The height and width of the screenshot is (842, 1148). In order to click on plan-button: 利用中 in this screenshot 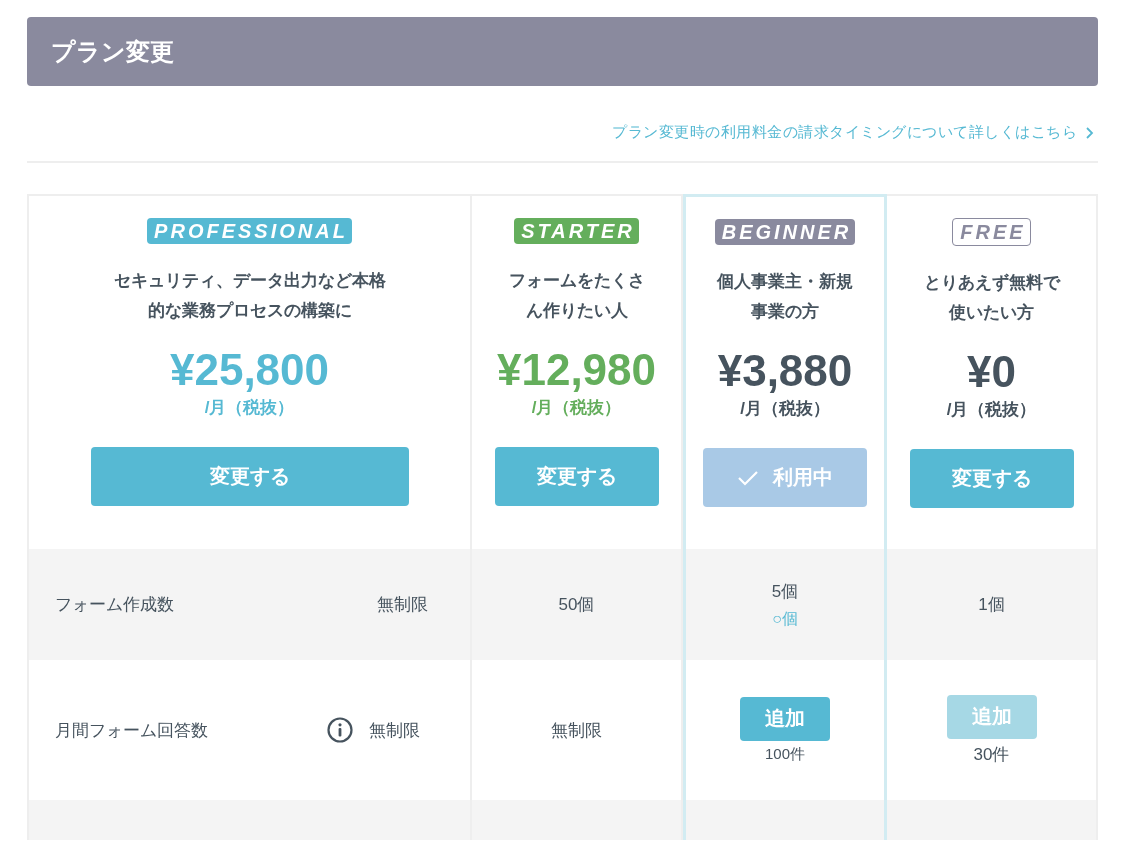, I will do `click(785, 477)`.